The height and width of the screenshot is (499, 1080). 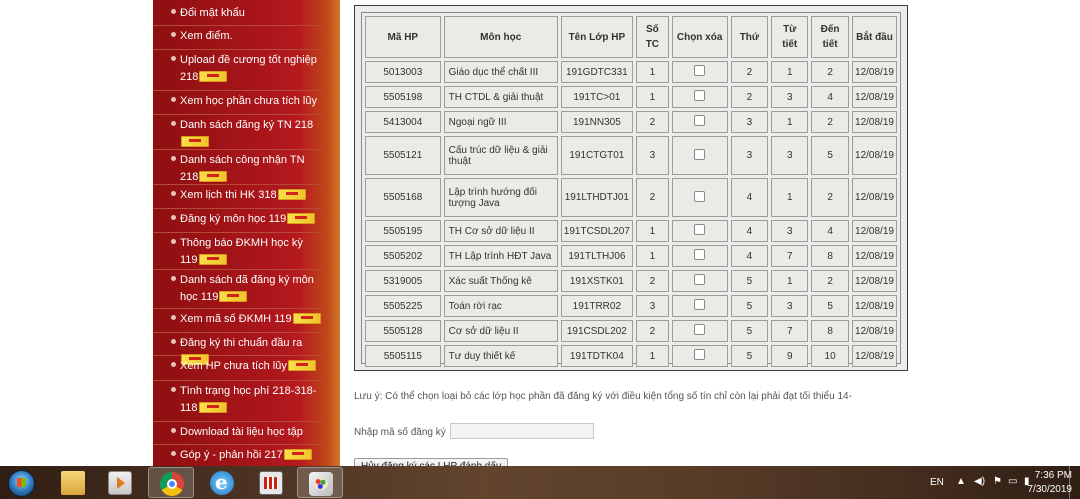 What do you see at coordinates (238, 251) in the screenshot?
I see `sidebar-item: Thông báo ĐKMH học kỳ 119` at bounding box center [238, 251].